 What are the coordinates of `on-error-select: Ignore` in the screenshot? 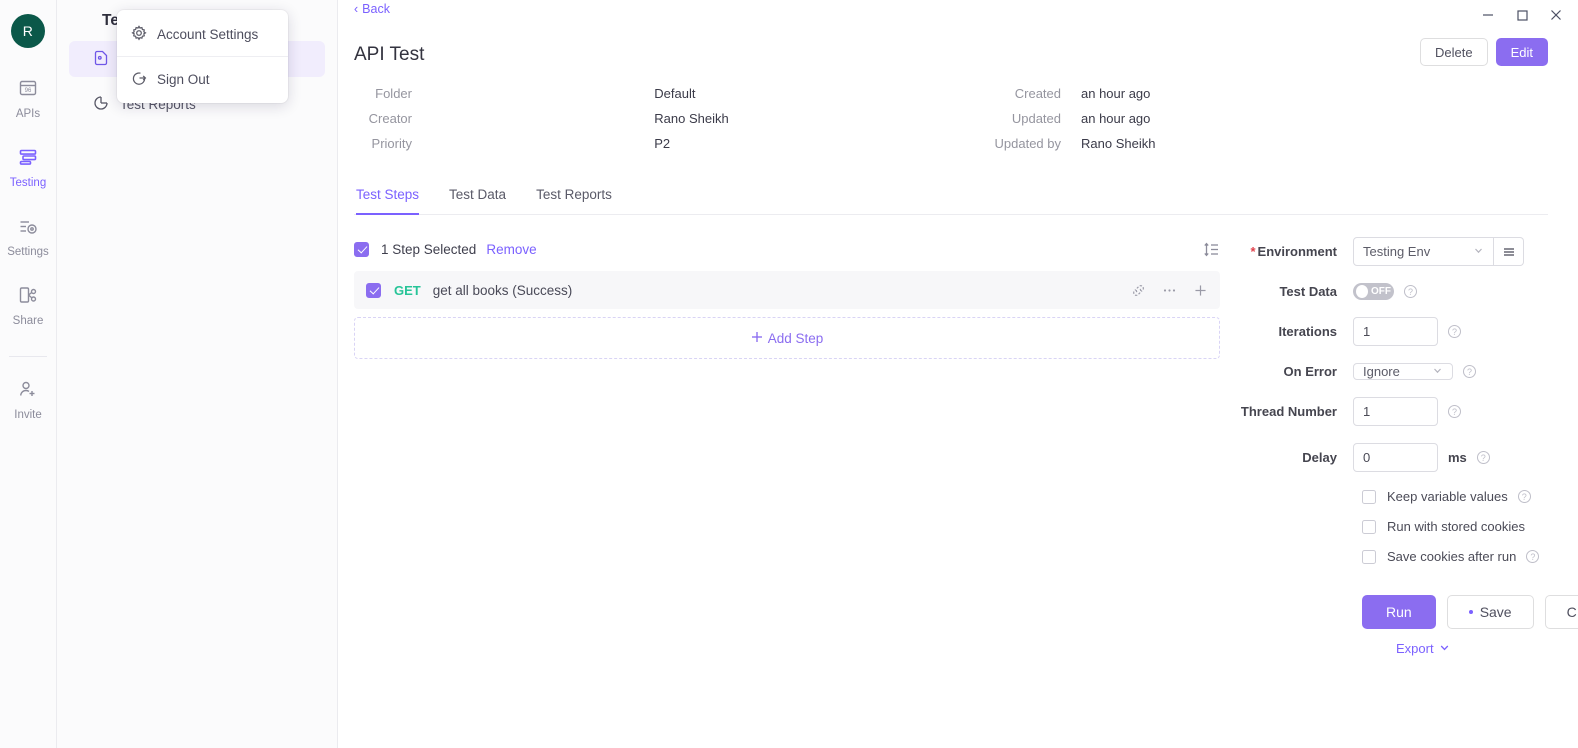 It's located at (1403, 371).